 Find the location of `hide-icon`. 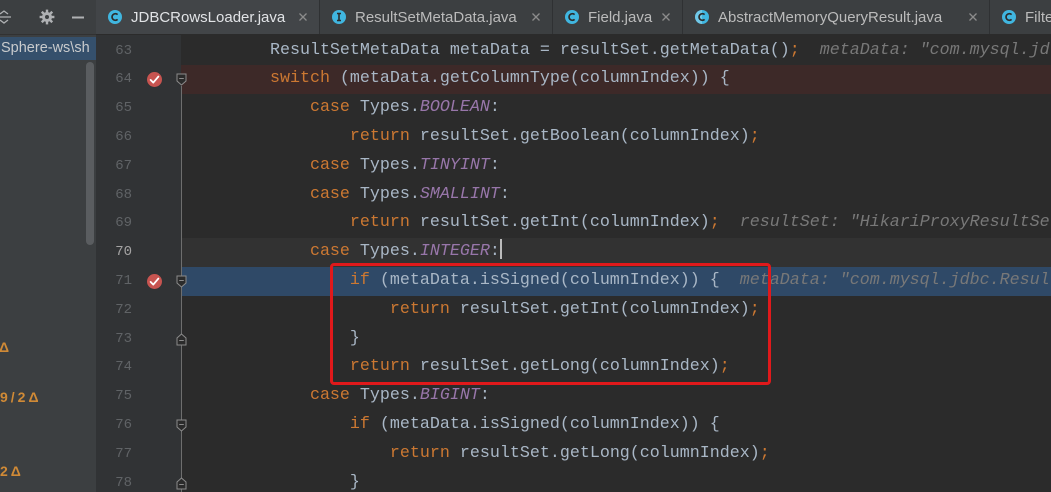

hide-icon is located at coordinates (78, 17).